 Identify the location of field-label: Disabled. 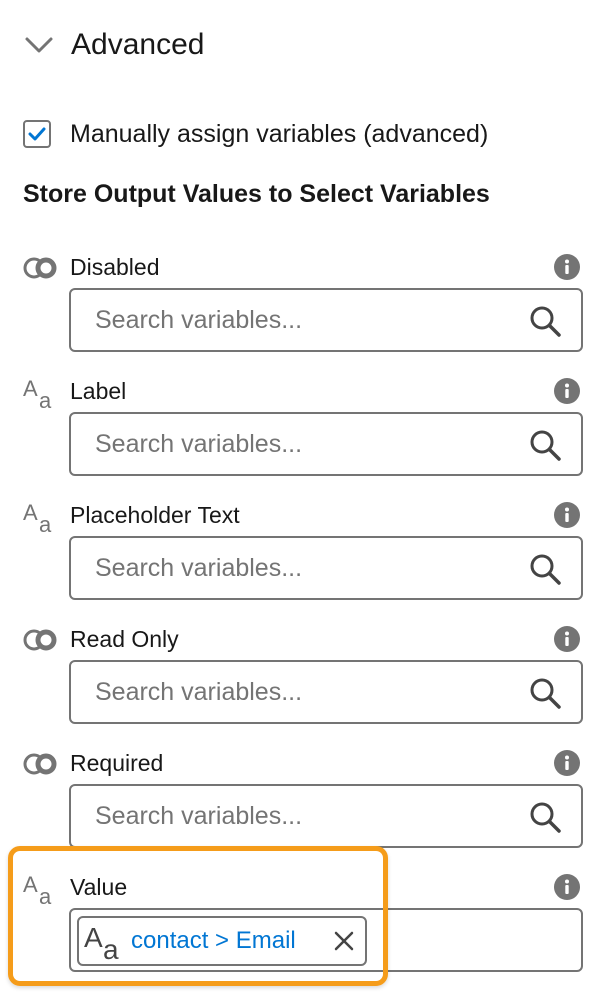
(115, 267).